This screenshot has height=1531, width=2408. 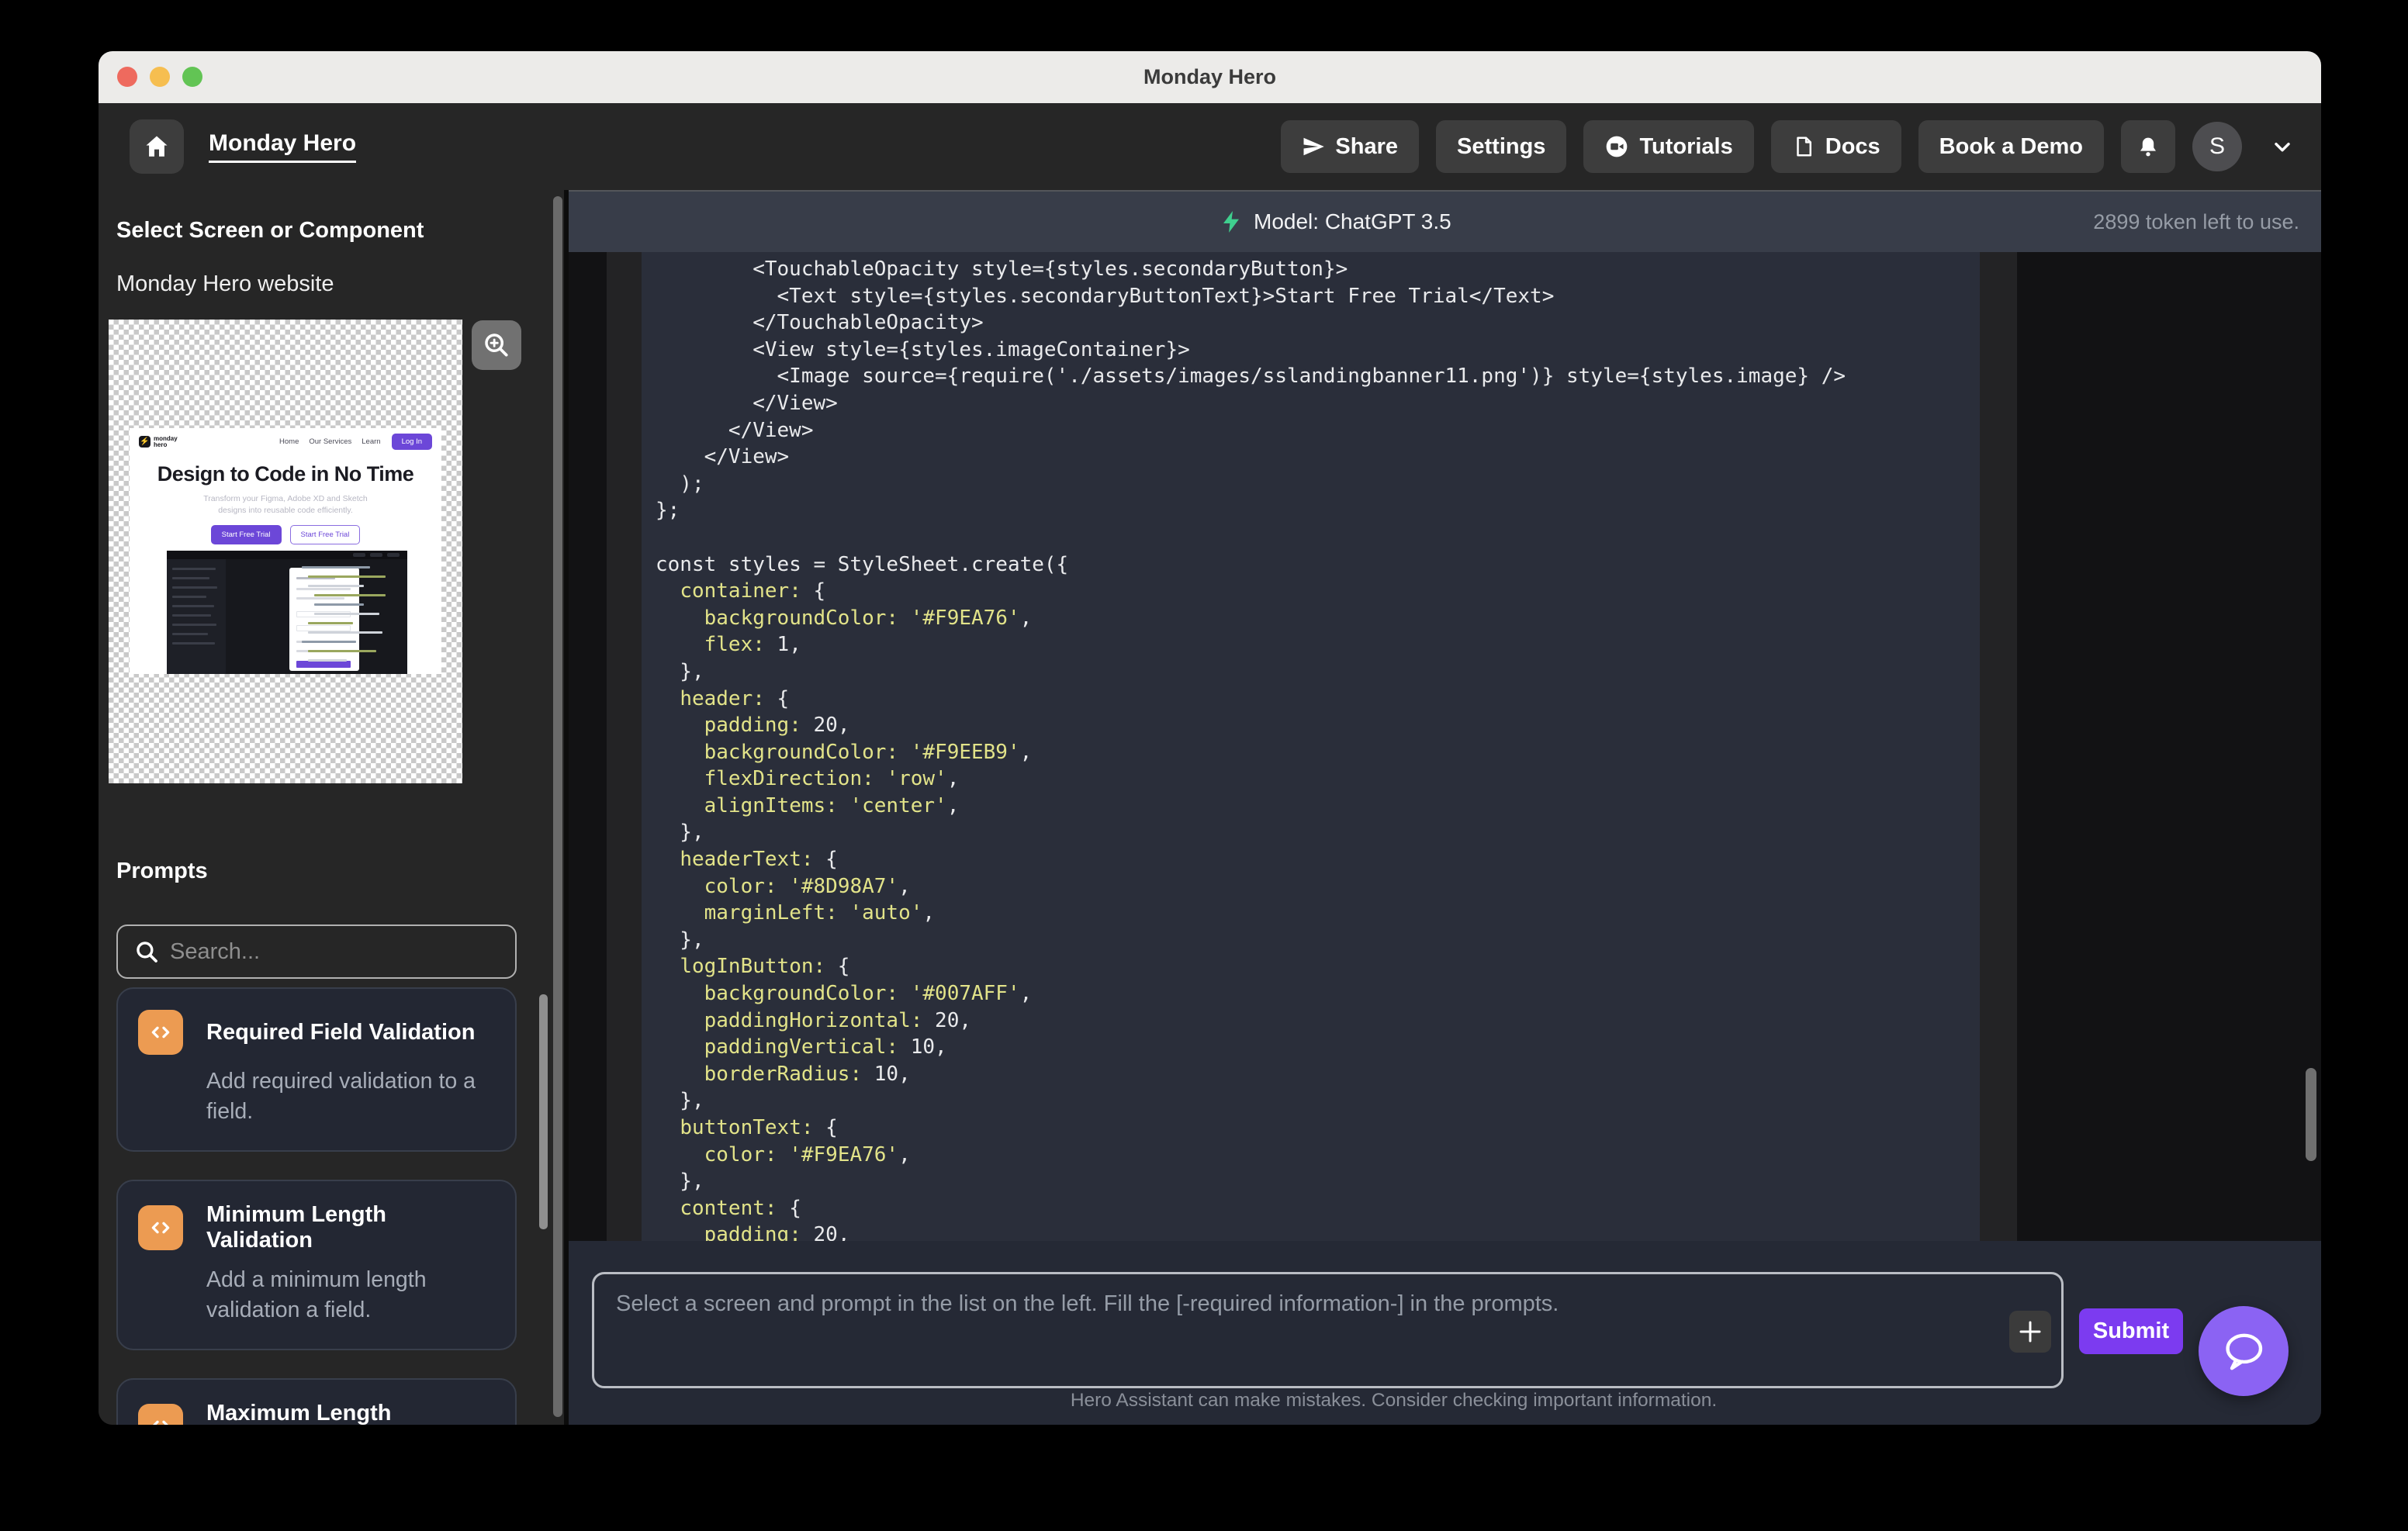 I want to click on code-line: flex: 1,, so click(x=752, y=645).